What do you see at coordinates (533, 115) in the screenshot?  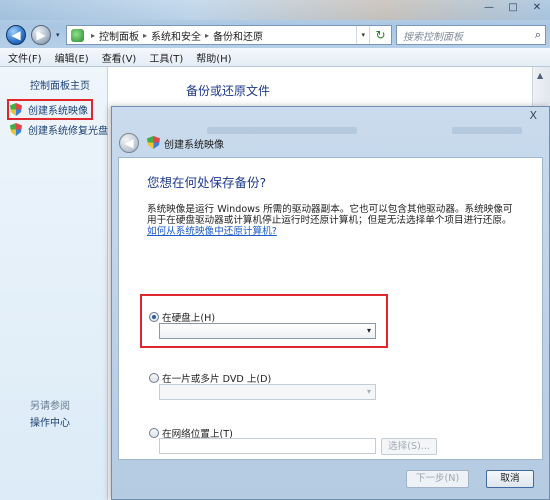 I see `dialog-close-button: X` at bounding box center [533, 115].